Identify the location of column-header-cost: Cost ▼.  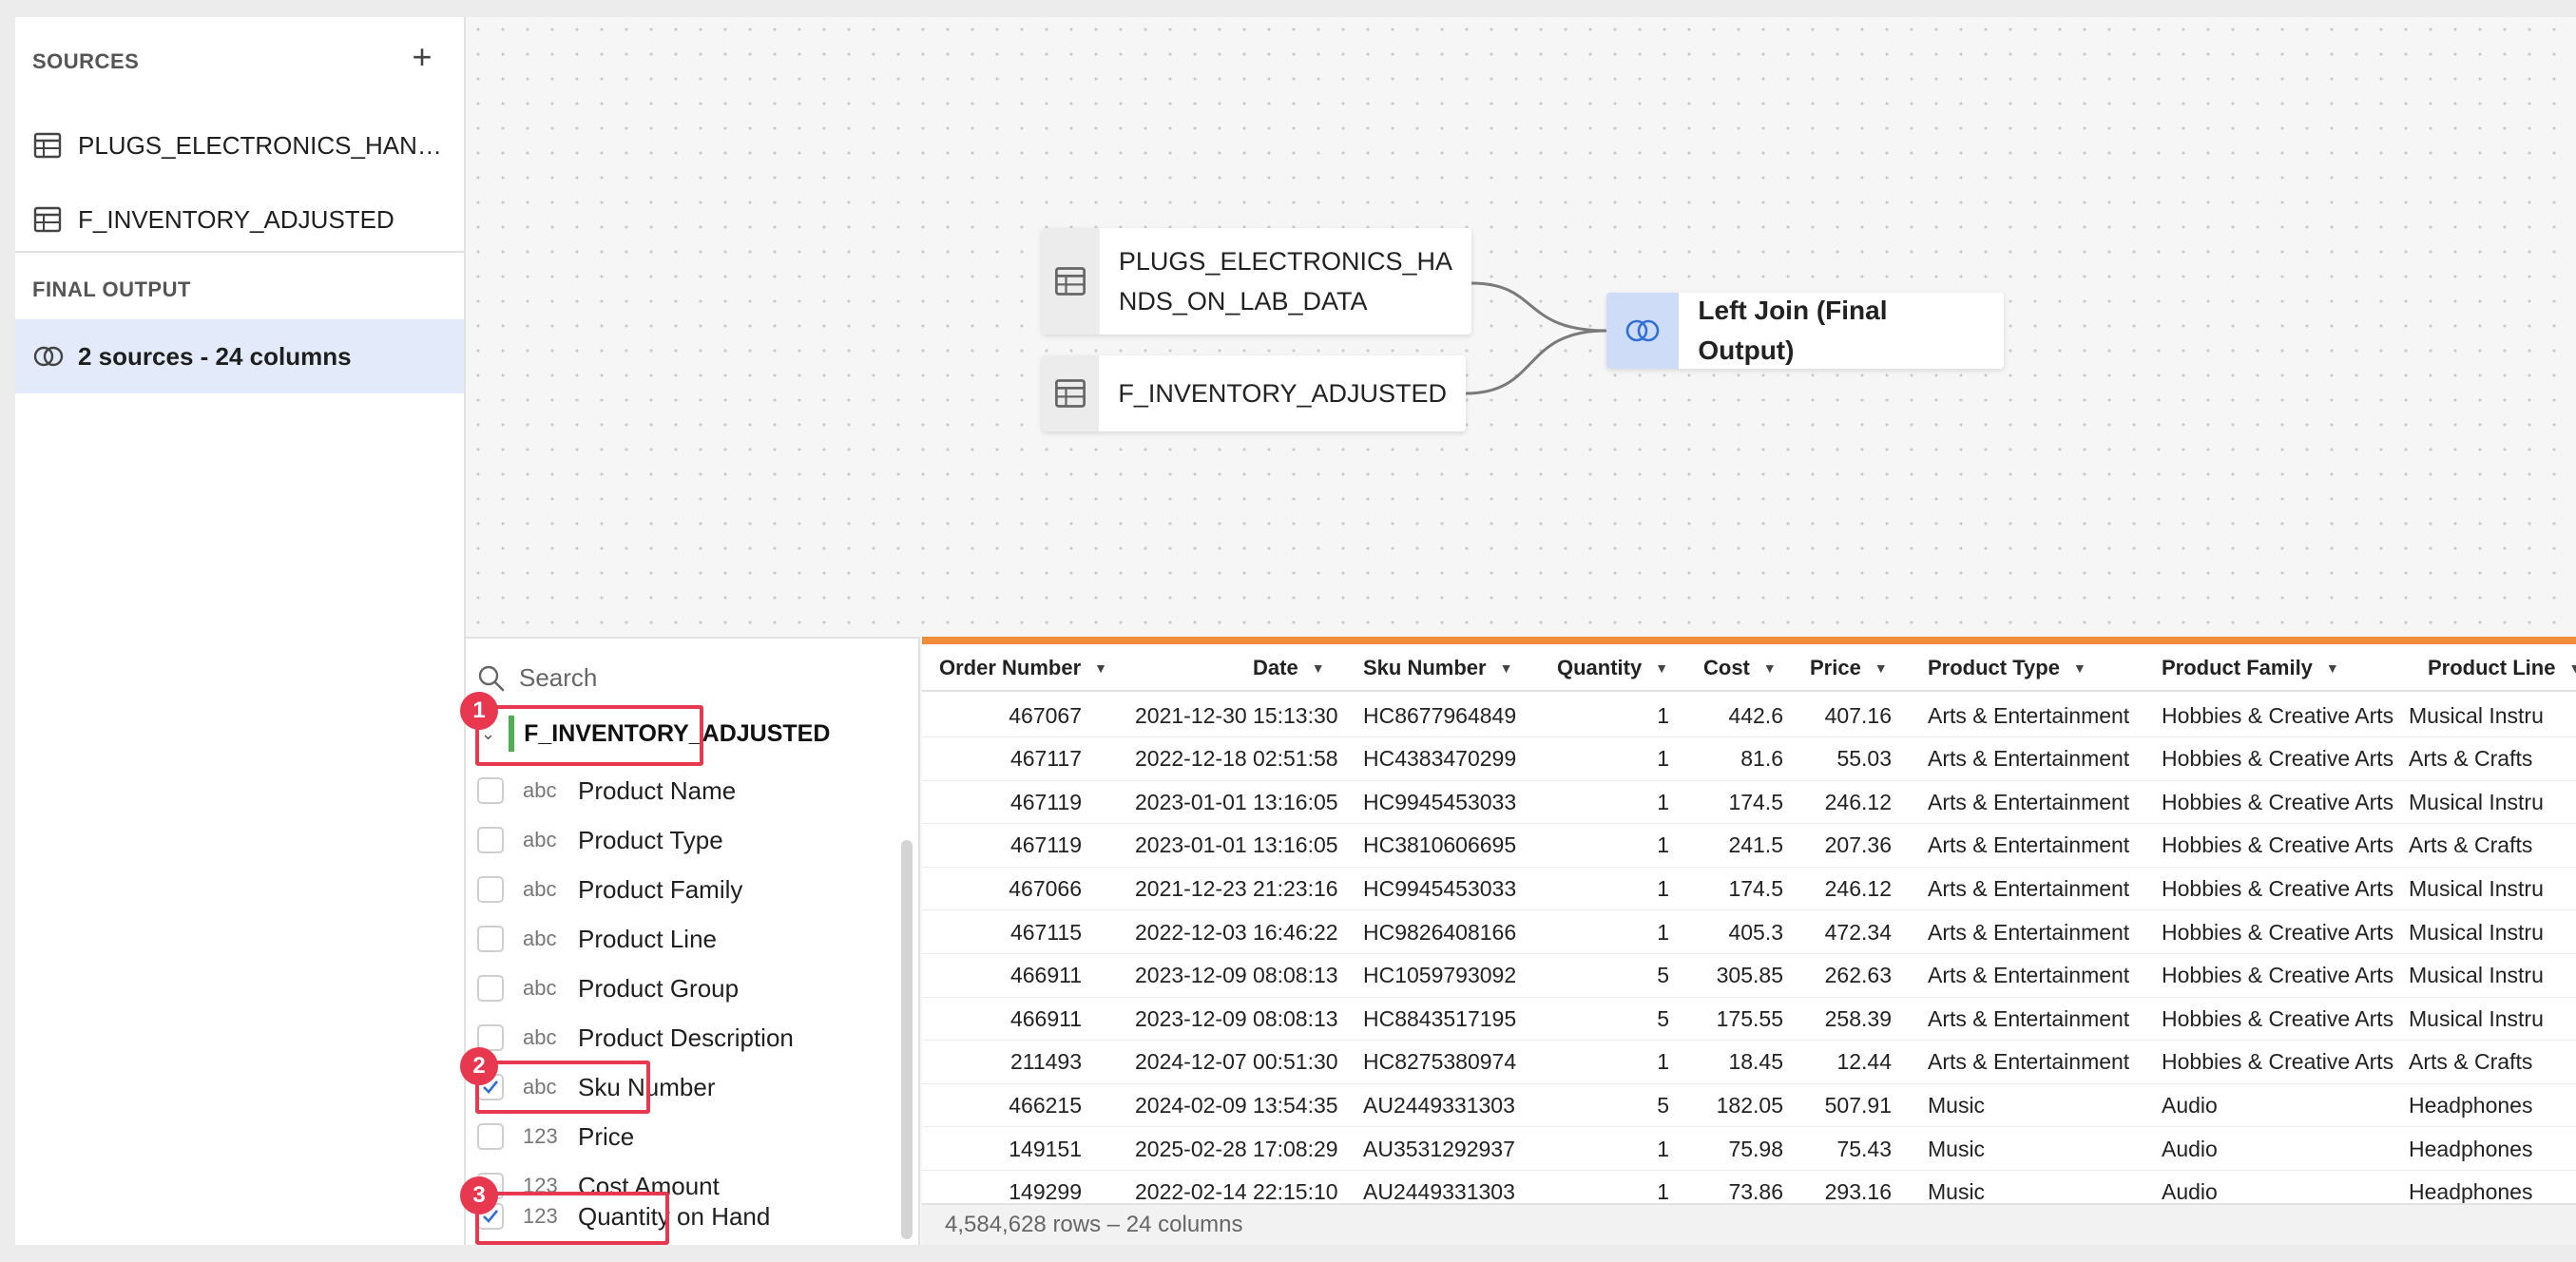
(1740, 668).